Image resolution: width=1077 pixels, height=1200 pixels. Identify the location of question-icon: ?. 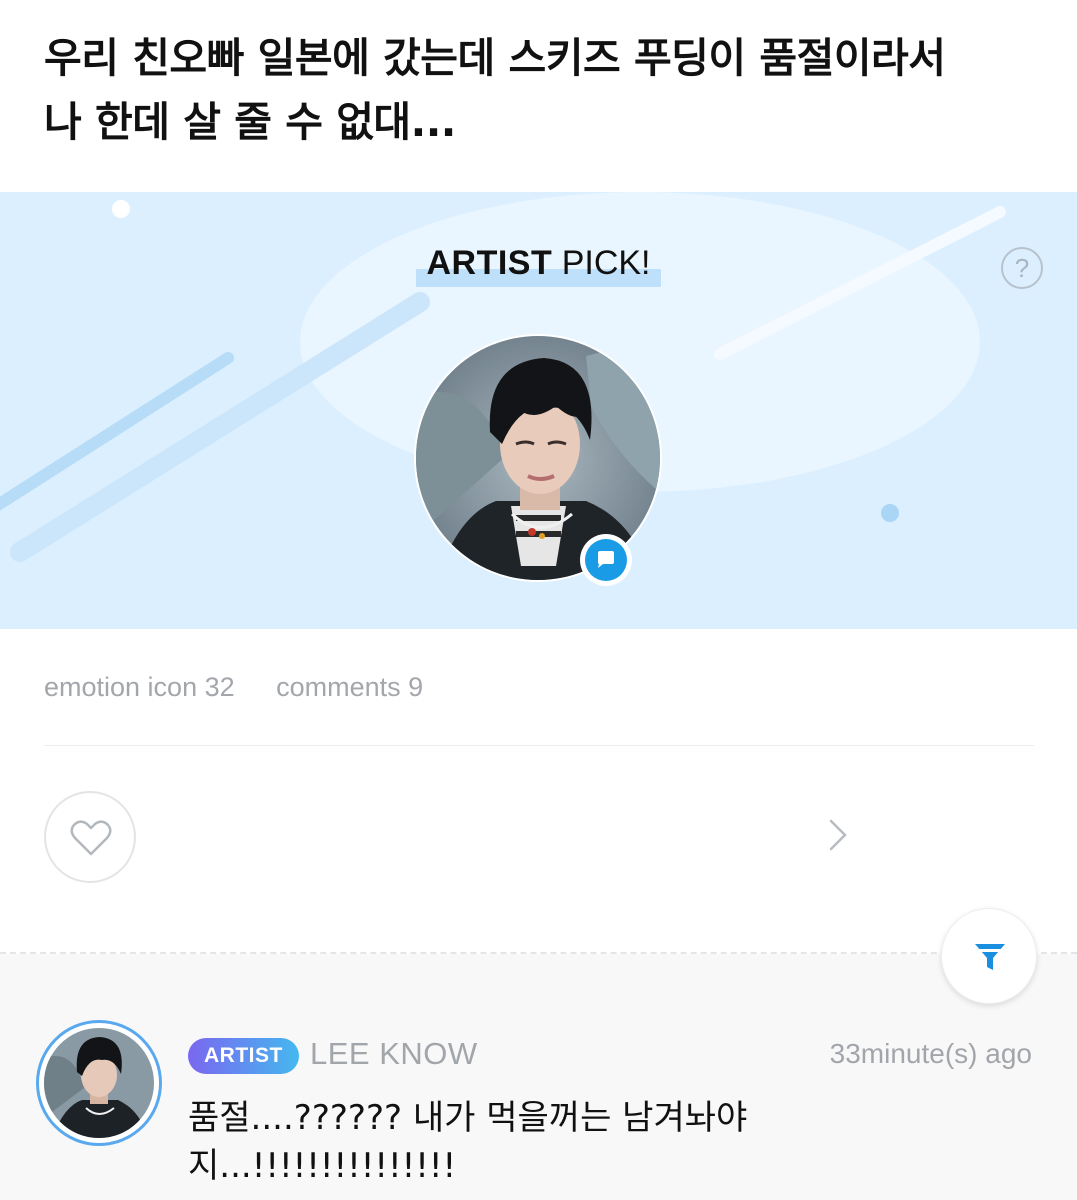
(1022, 268).